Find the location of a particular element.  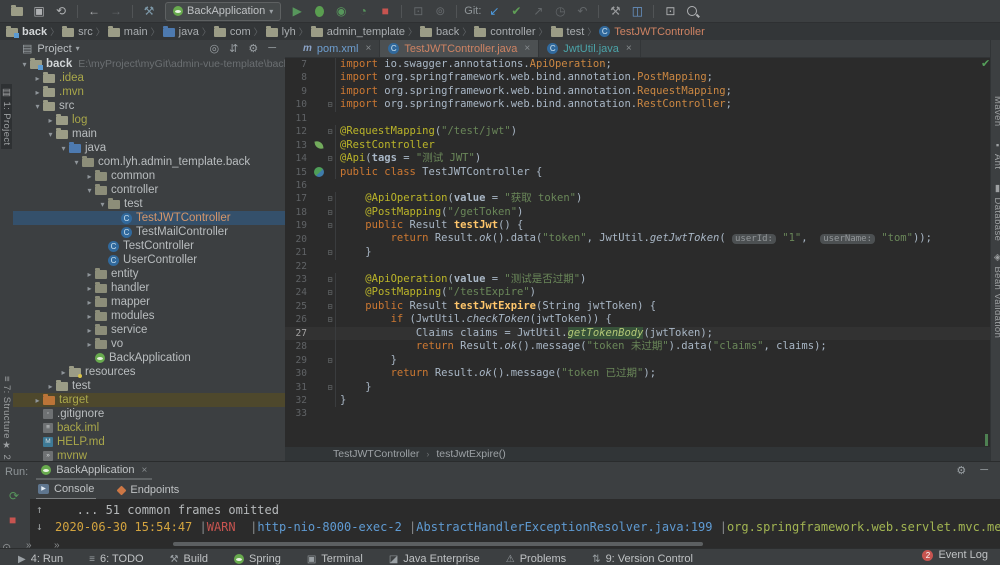

breadcrumb-item-TestJWTController: C TestJWTController is located at coordinates (652, 32).